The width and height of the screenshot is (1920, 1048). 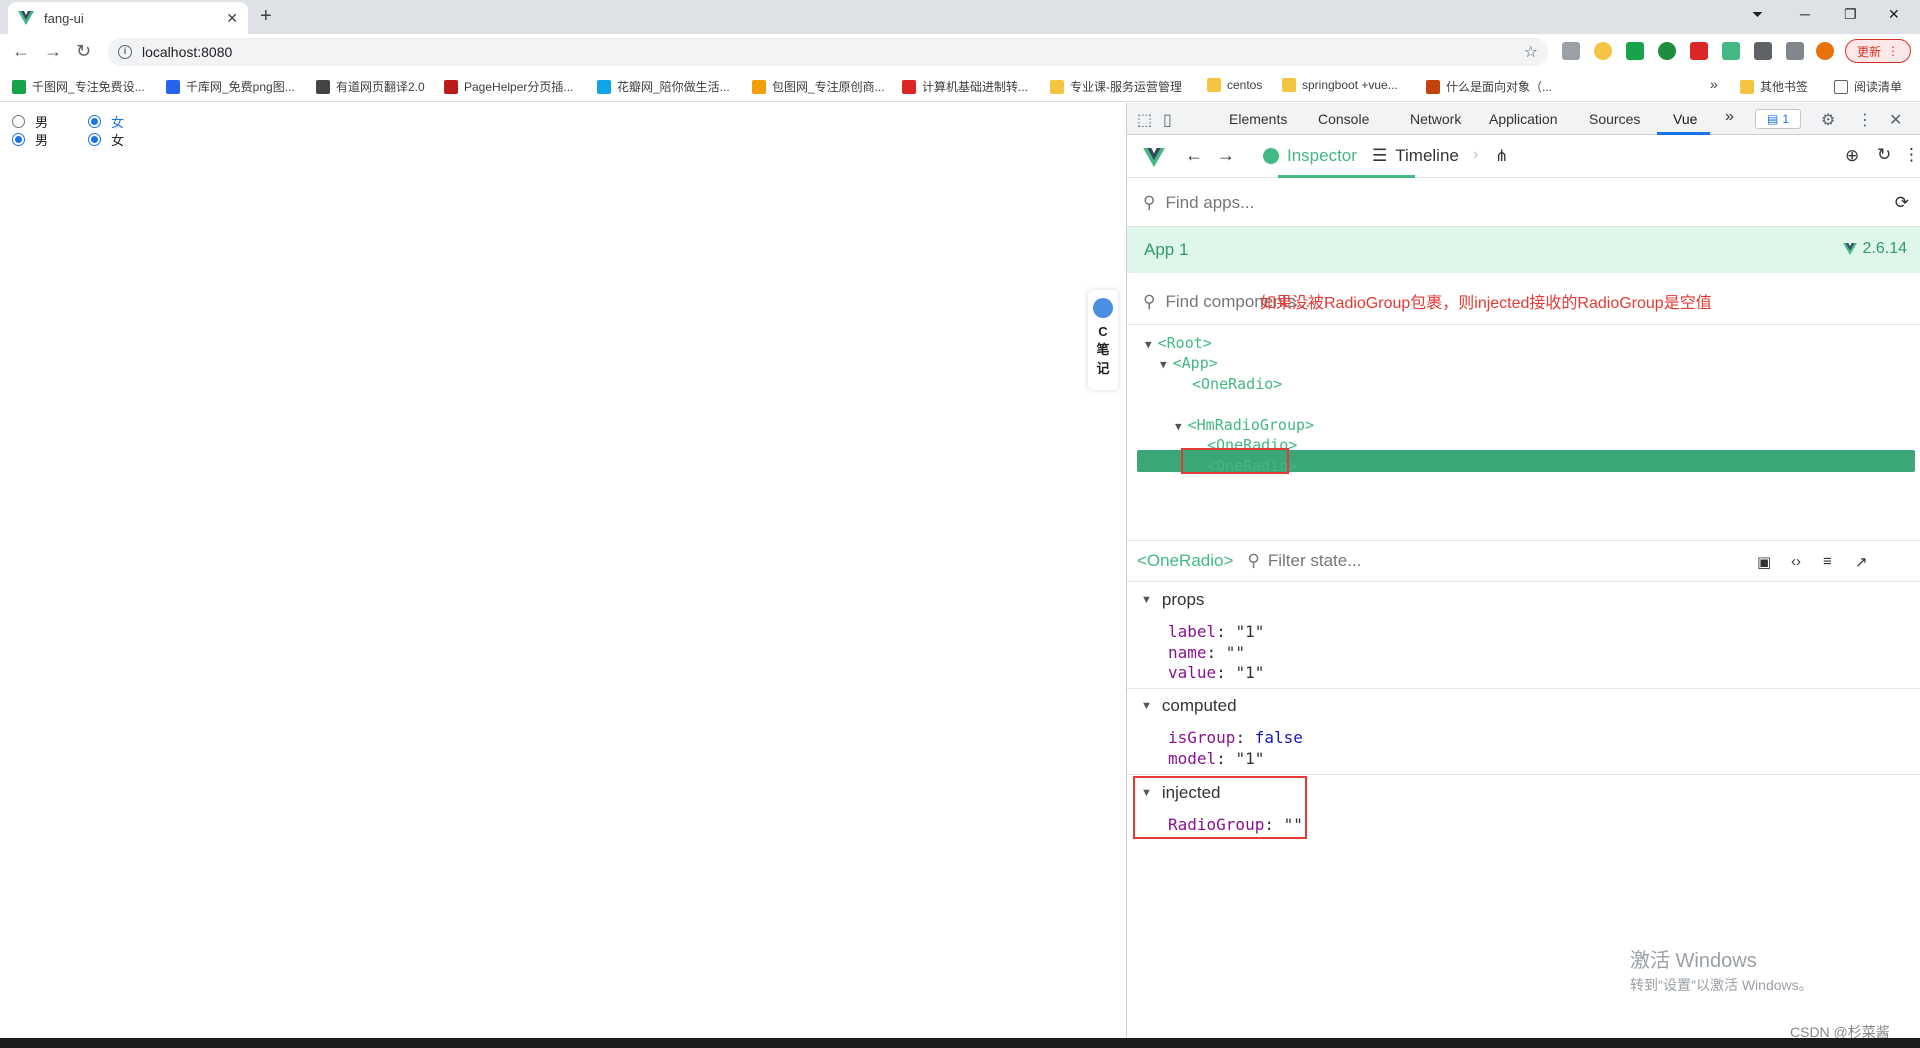 I want to click on bookmark-item: centos, so click(x=1234, y=85).